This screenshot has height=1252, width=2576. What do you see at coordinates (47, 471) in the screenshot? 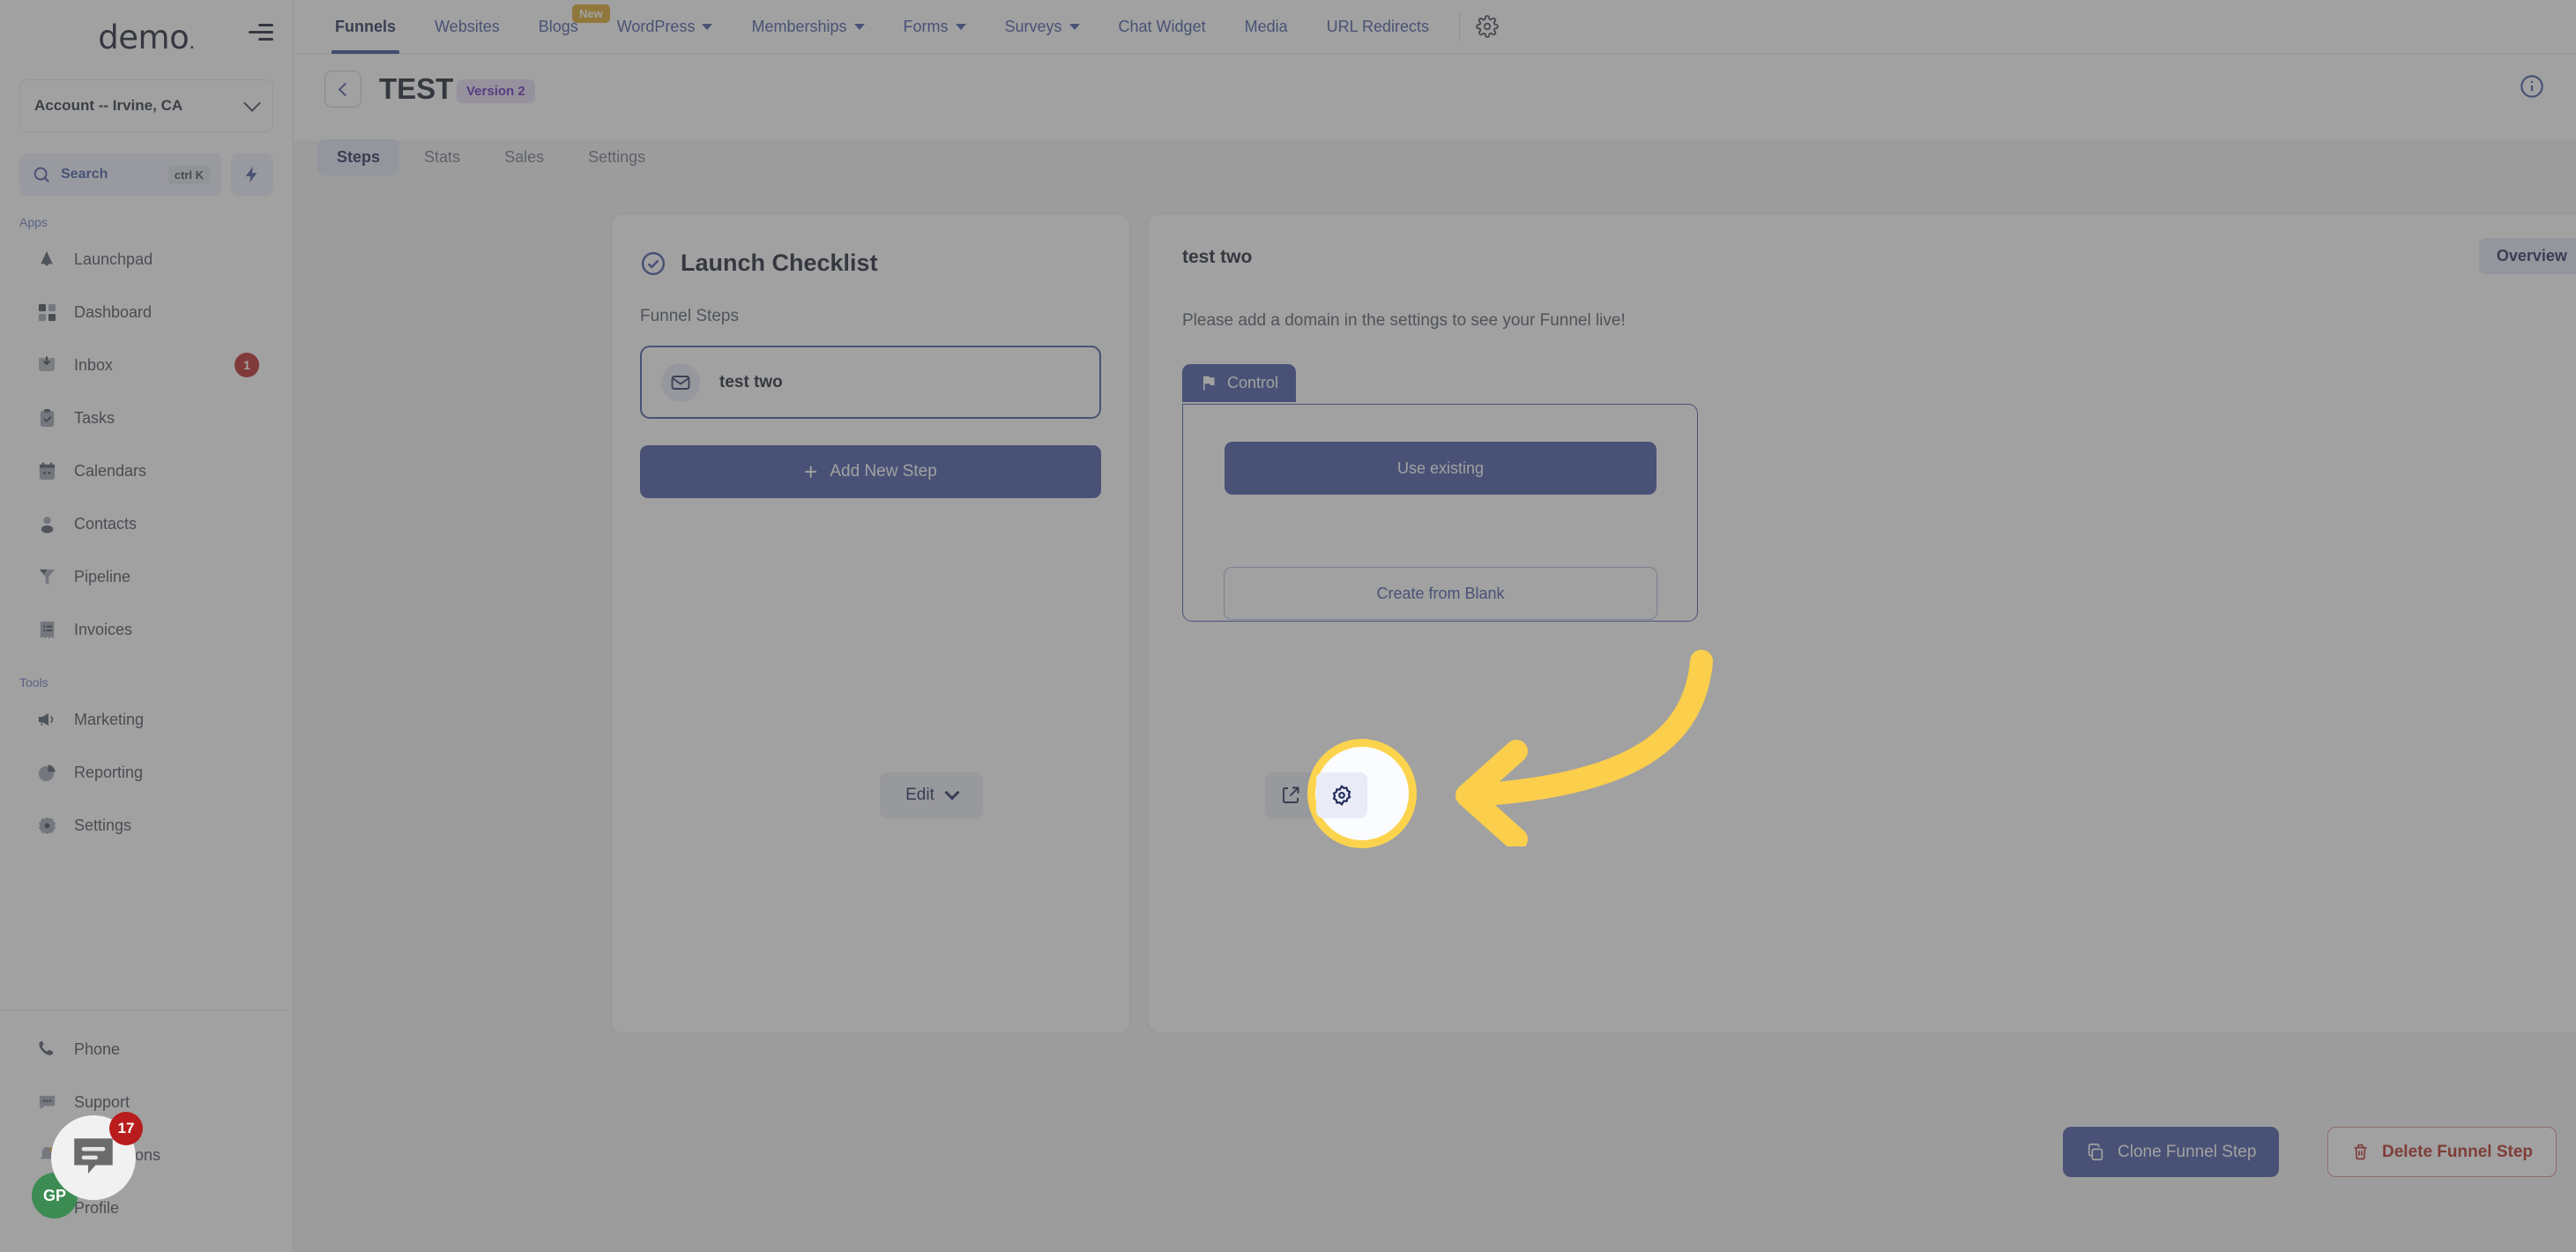
I see `calendar-icon` at bounding box center [47, 471].